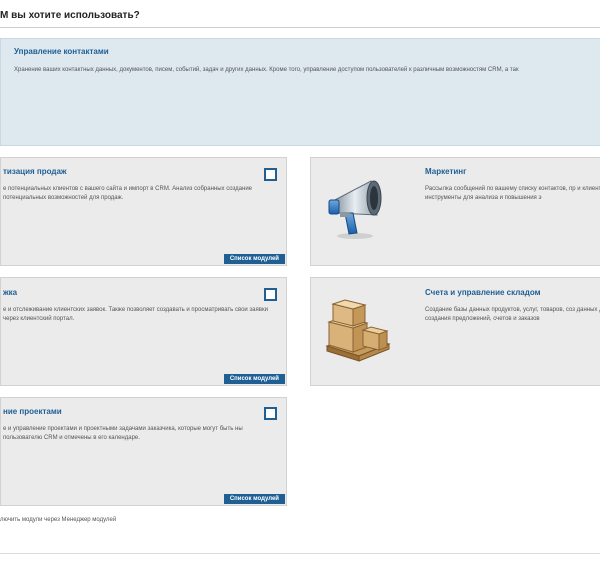 This screenshot has width=600, height=561. What do you see at coordinates (270, 294) in the screenshot?
I see `support-module-checkbox` at bounding box center [270, 294].